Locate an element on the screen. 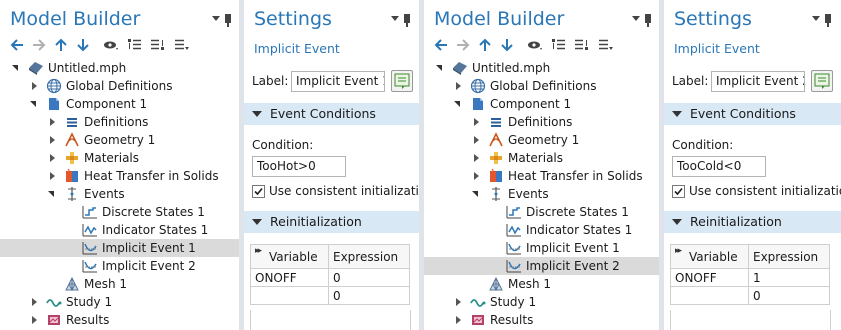  implicit-event-icon is located at coordinates (90, 248).